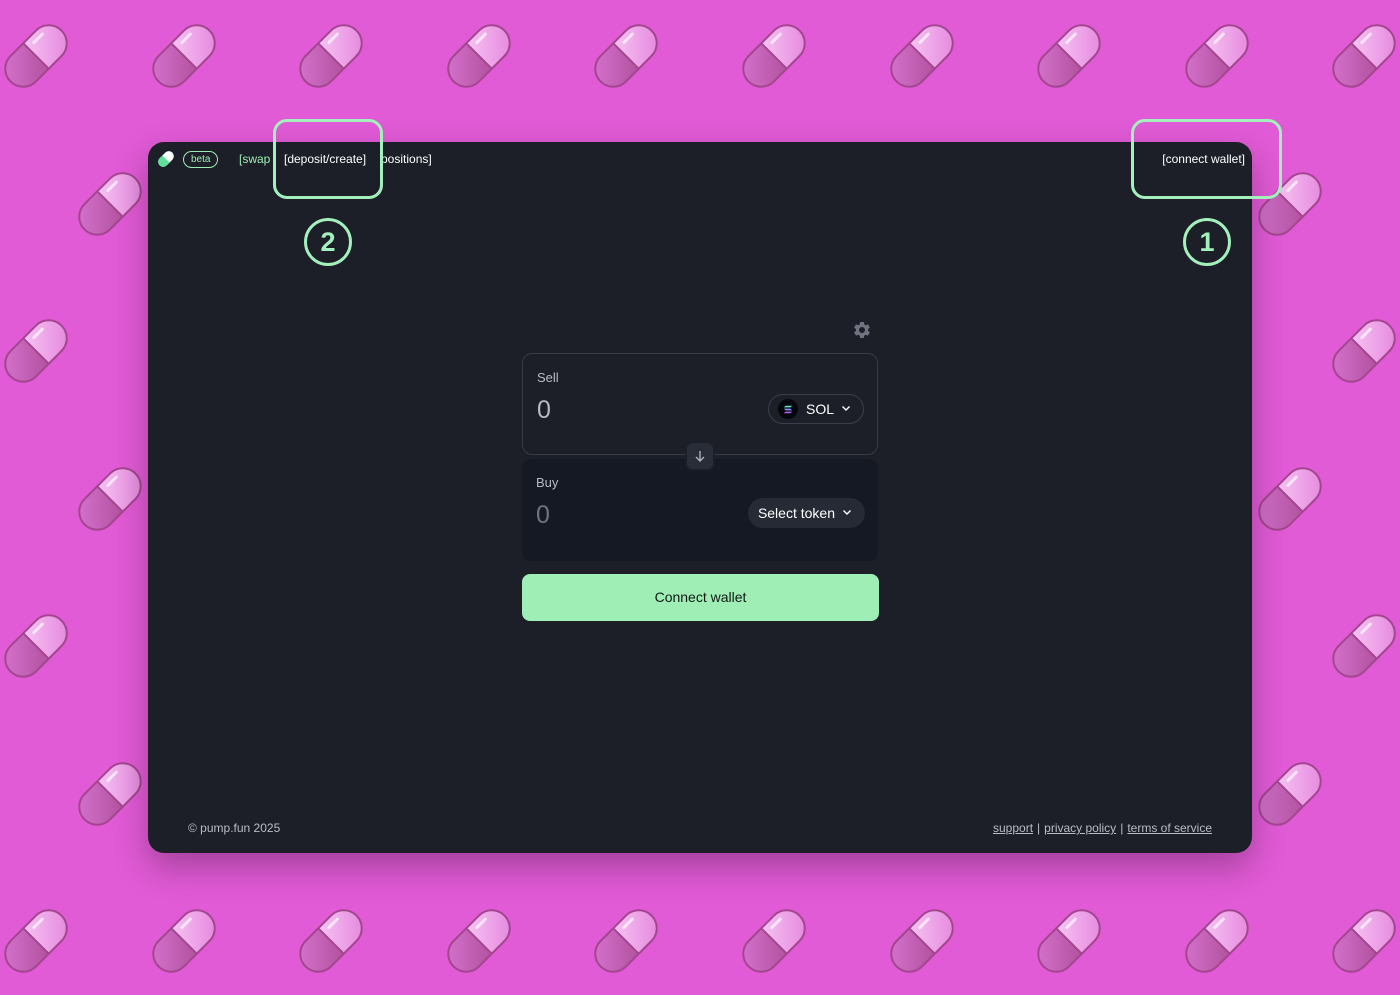  I want to click on pump-pill-logo-icon, so click(166, 159).